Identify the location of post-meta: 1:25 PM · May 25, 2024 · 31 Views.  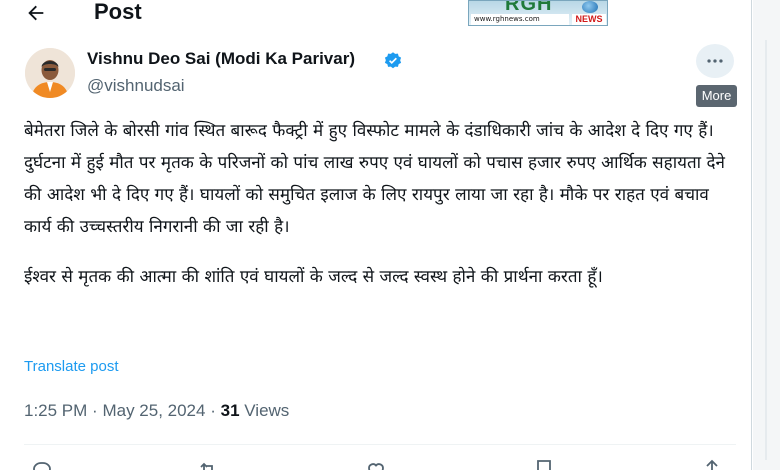
(156, 411).